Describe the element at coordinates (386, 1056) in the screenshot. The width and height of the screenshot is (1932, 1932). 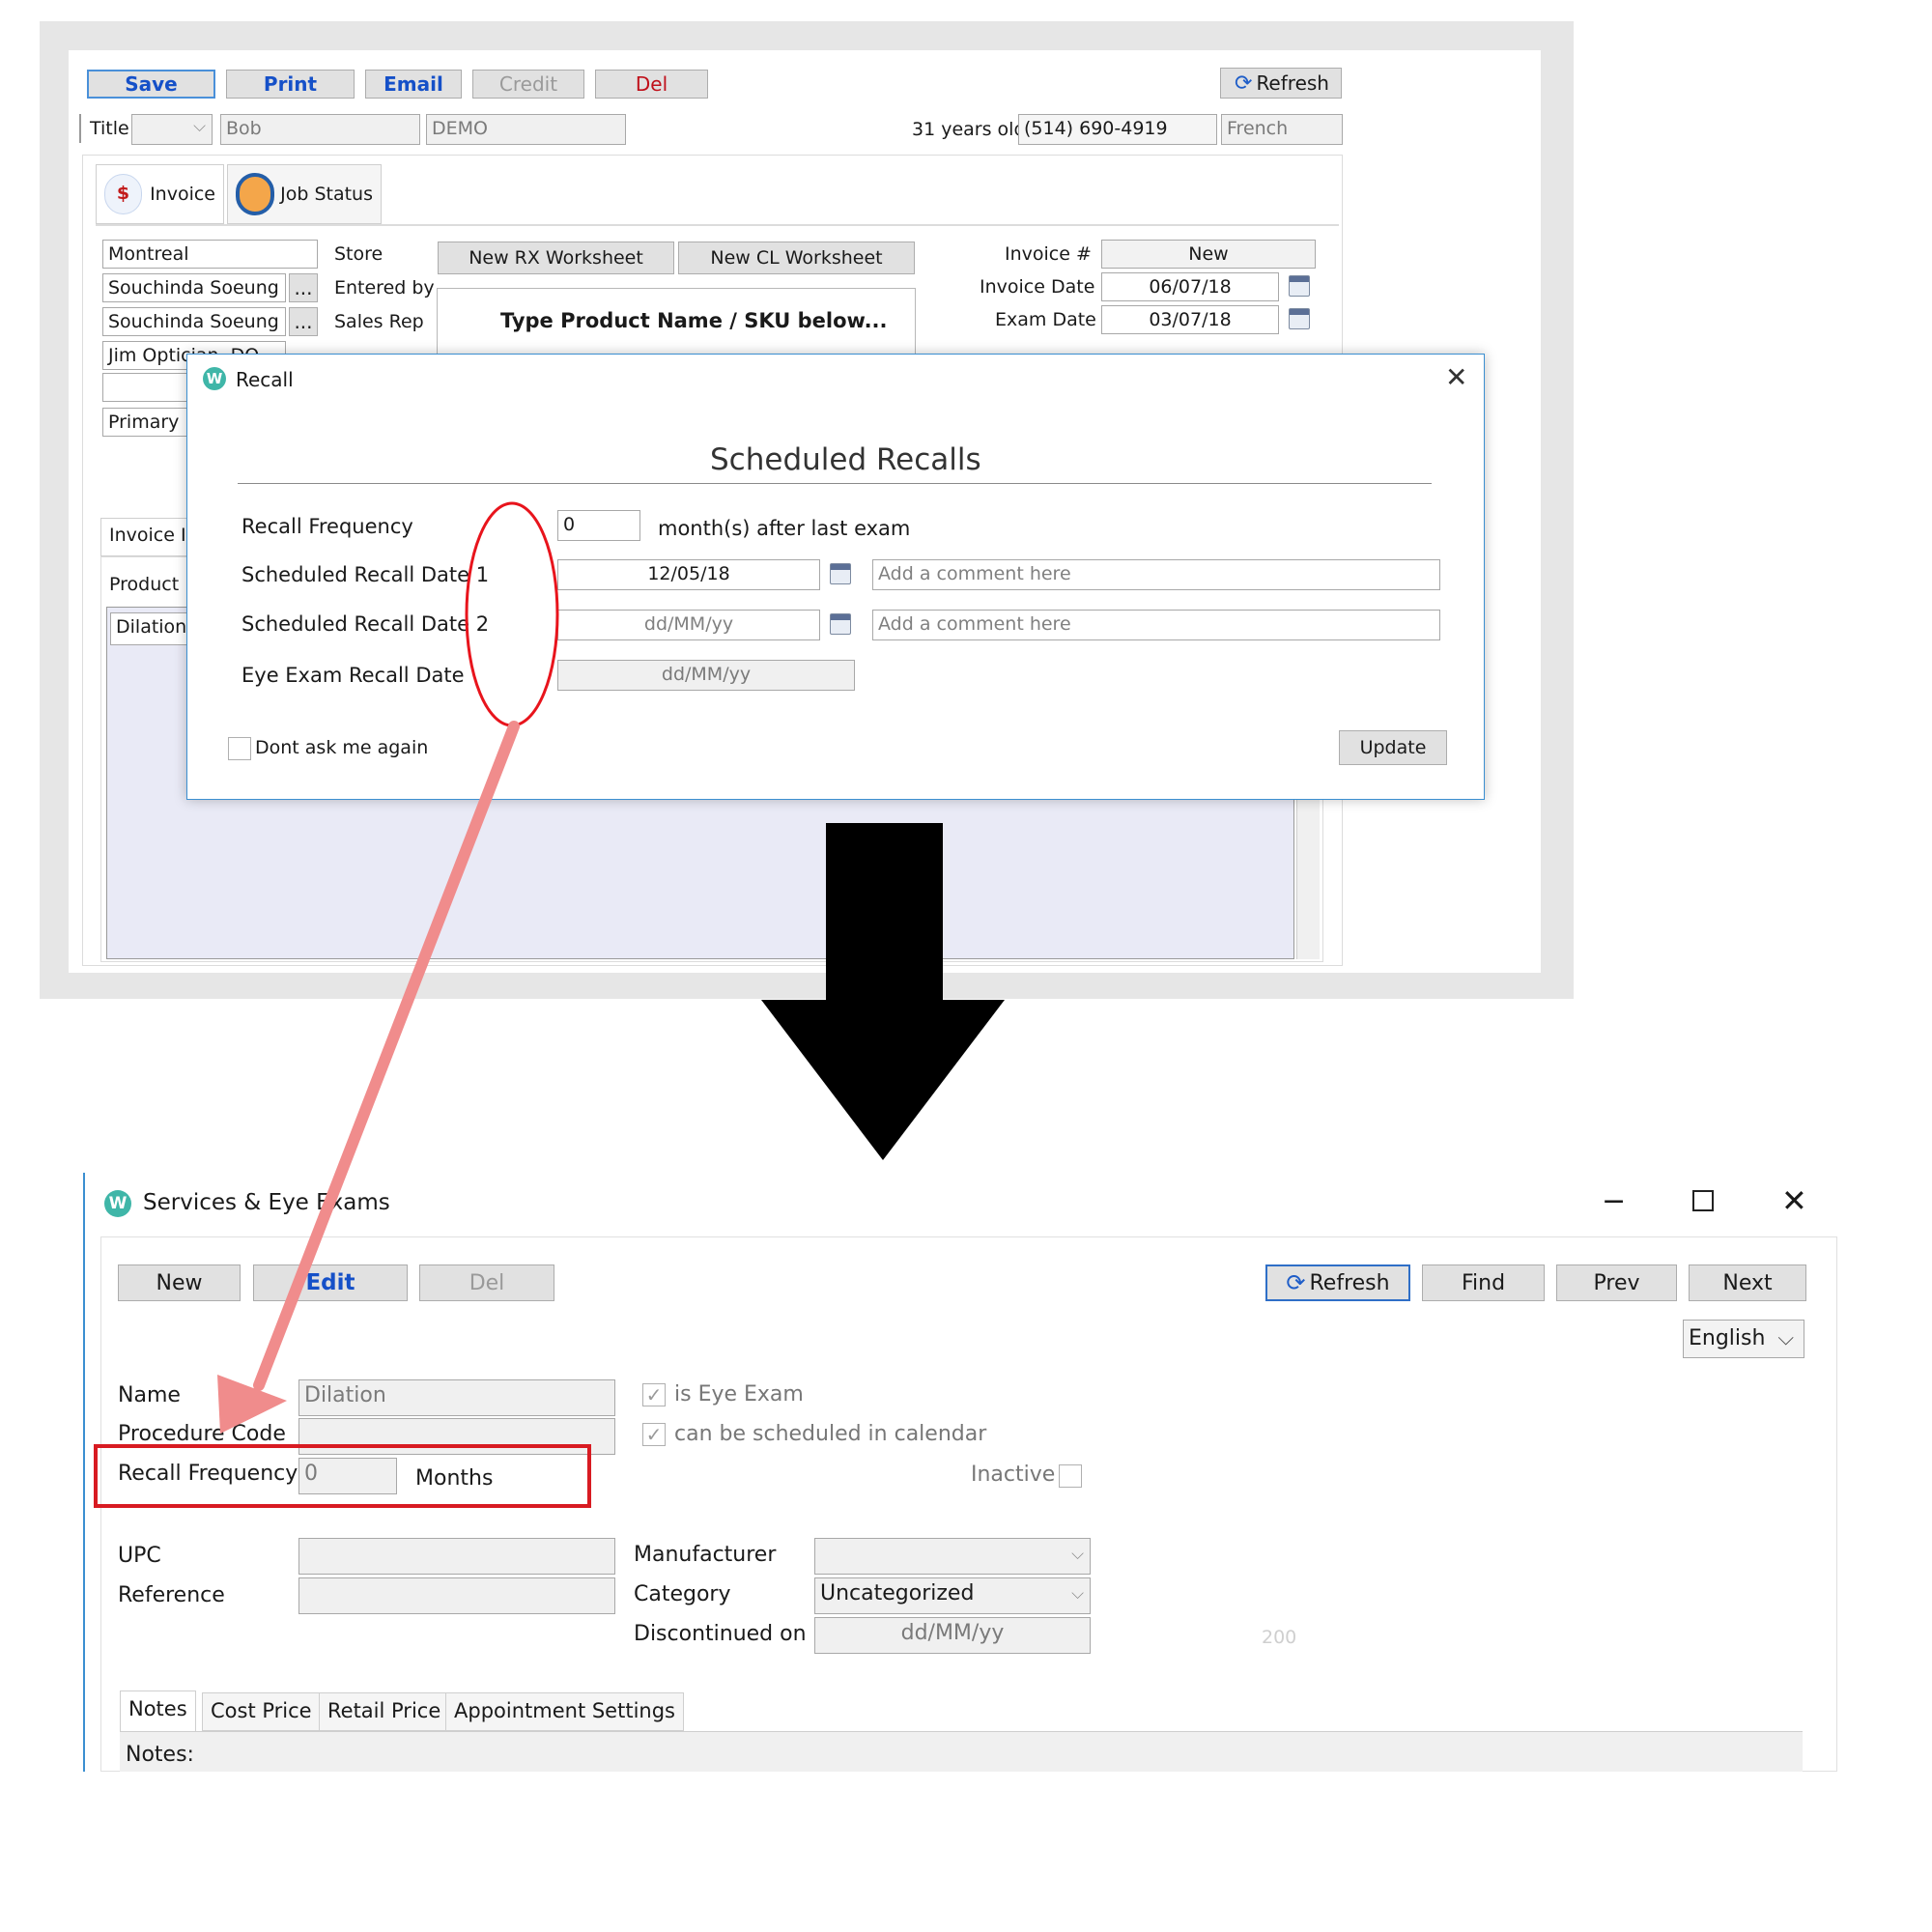
I see `pointer-arrow-shaft` at that location.